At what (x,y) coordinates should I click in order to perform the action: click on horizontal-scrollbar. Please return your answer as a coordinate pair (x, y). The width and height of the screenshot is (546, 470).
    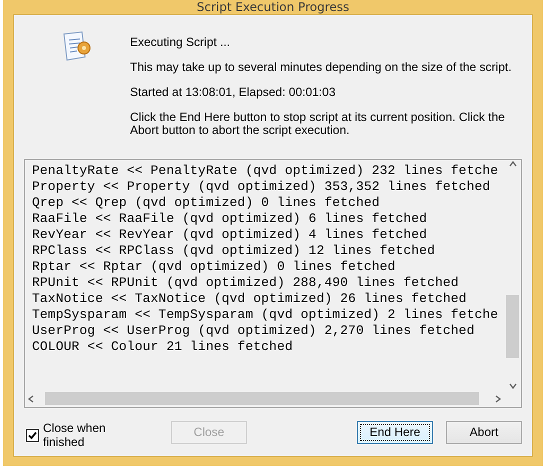
    Looking at the image, I should click on (264, 398).